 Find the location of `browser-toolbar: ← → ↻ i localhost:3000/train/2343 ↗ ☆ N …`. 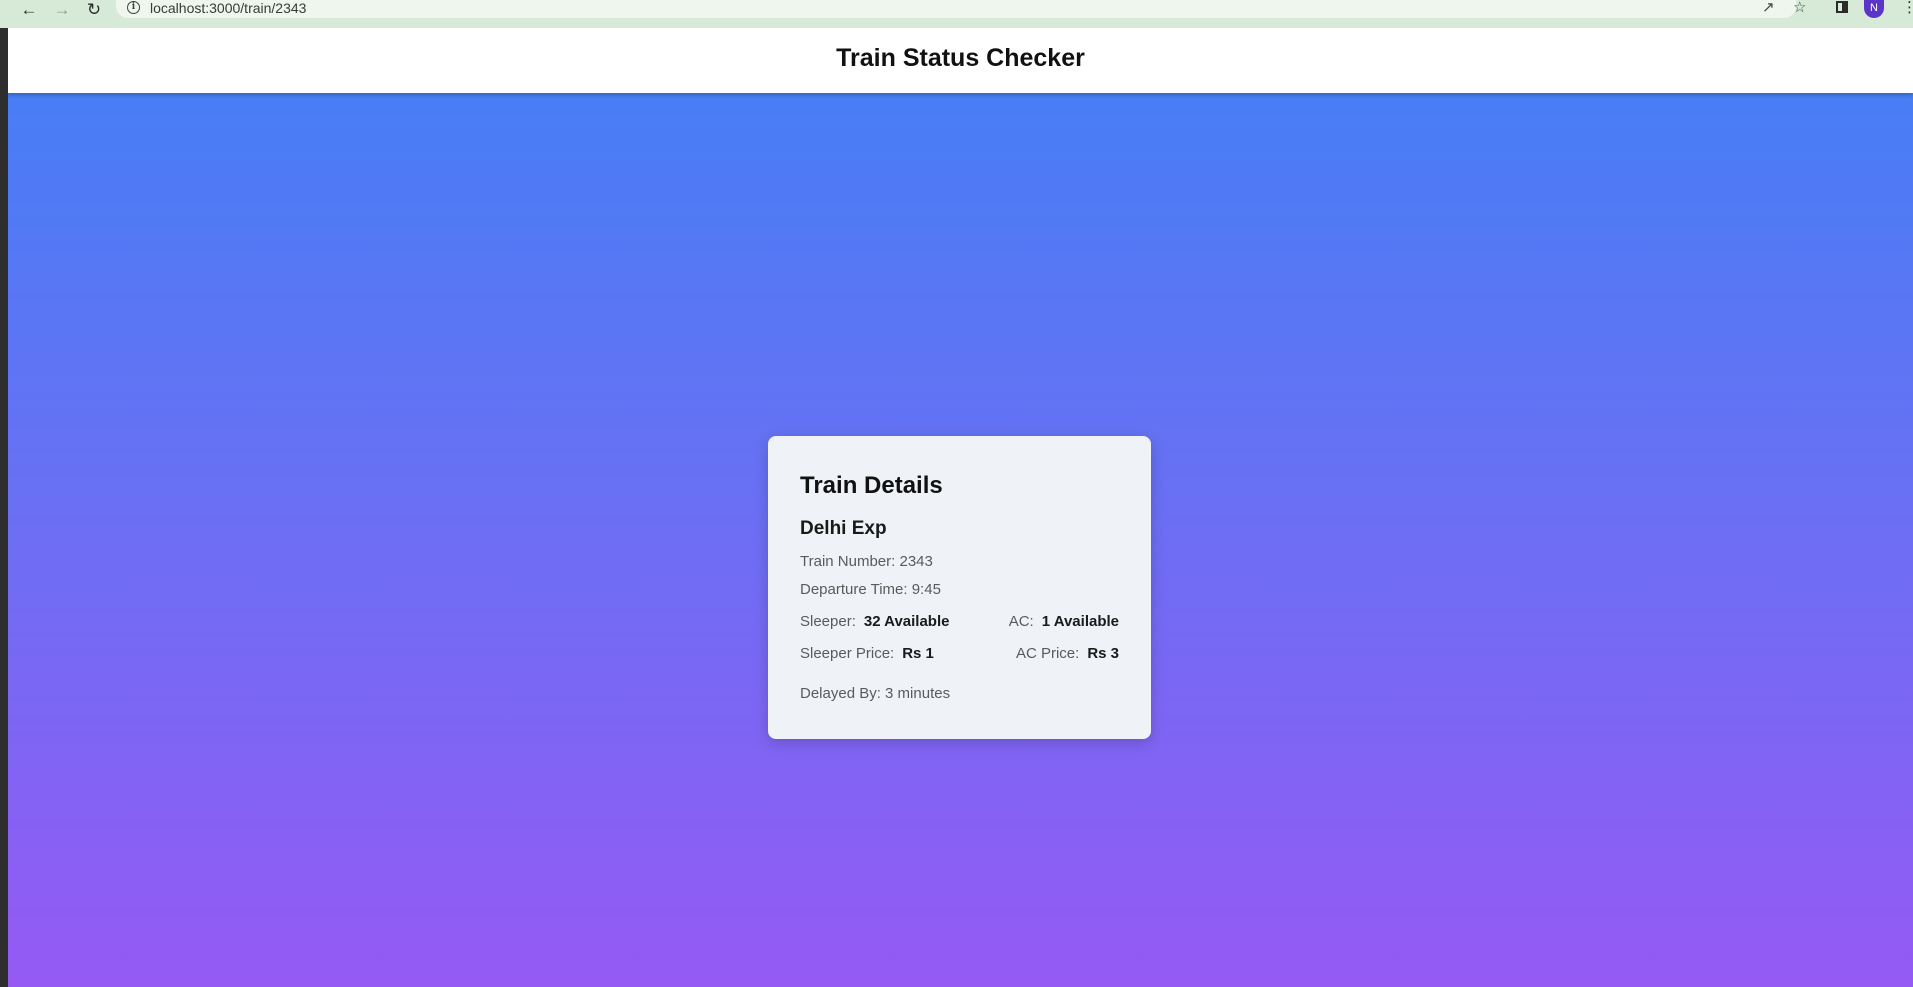

browser-toolbar: ← → ↻ i localhost:3000/train/2343 ↗ ☆ N … is located at coordinates (956, 14).